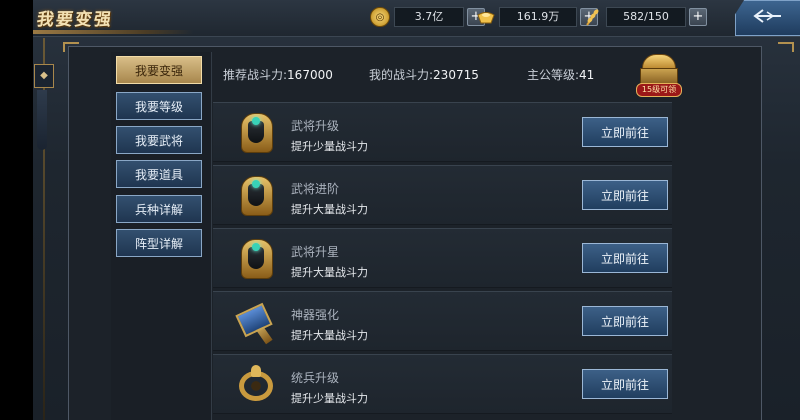 The width and height of the screenshot is (800, 420). I want to click on power-info-row: 推荐战斗力:167000 我的战斗力:230715 主公等级:41, so click(443, 73).